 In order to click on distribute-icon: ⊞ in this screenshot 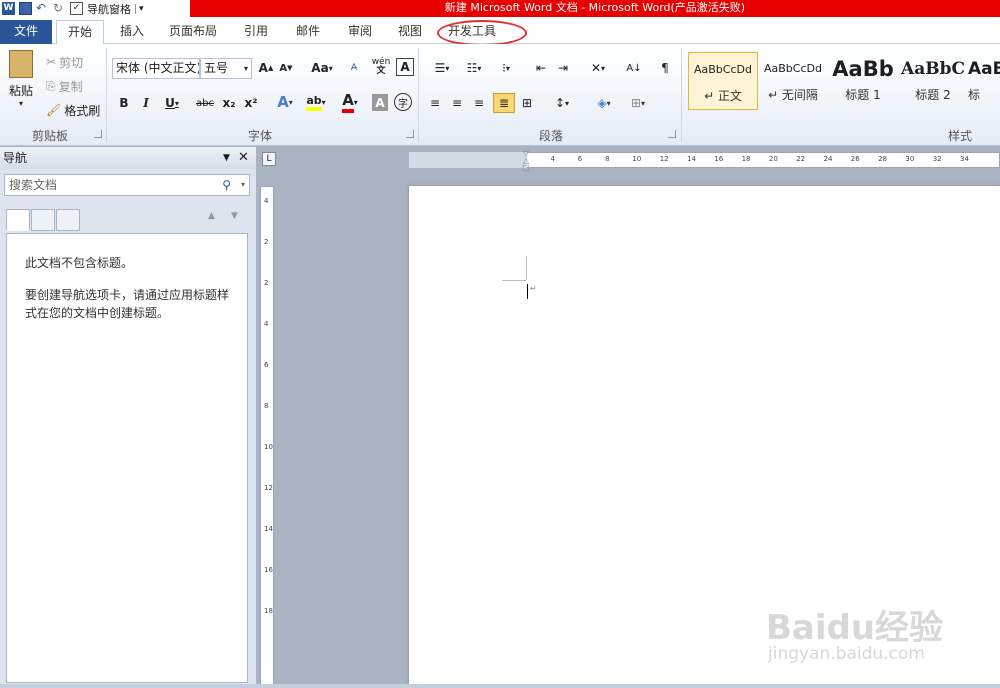, I will do `click(527, 103)`.